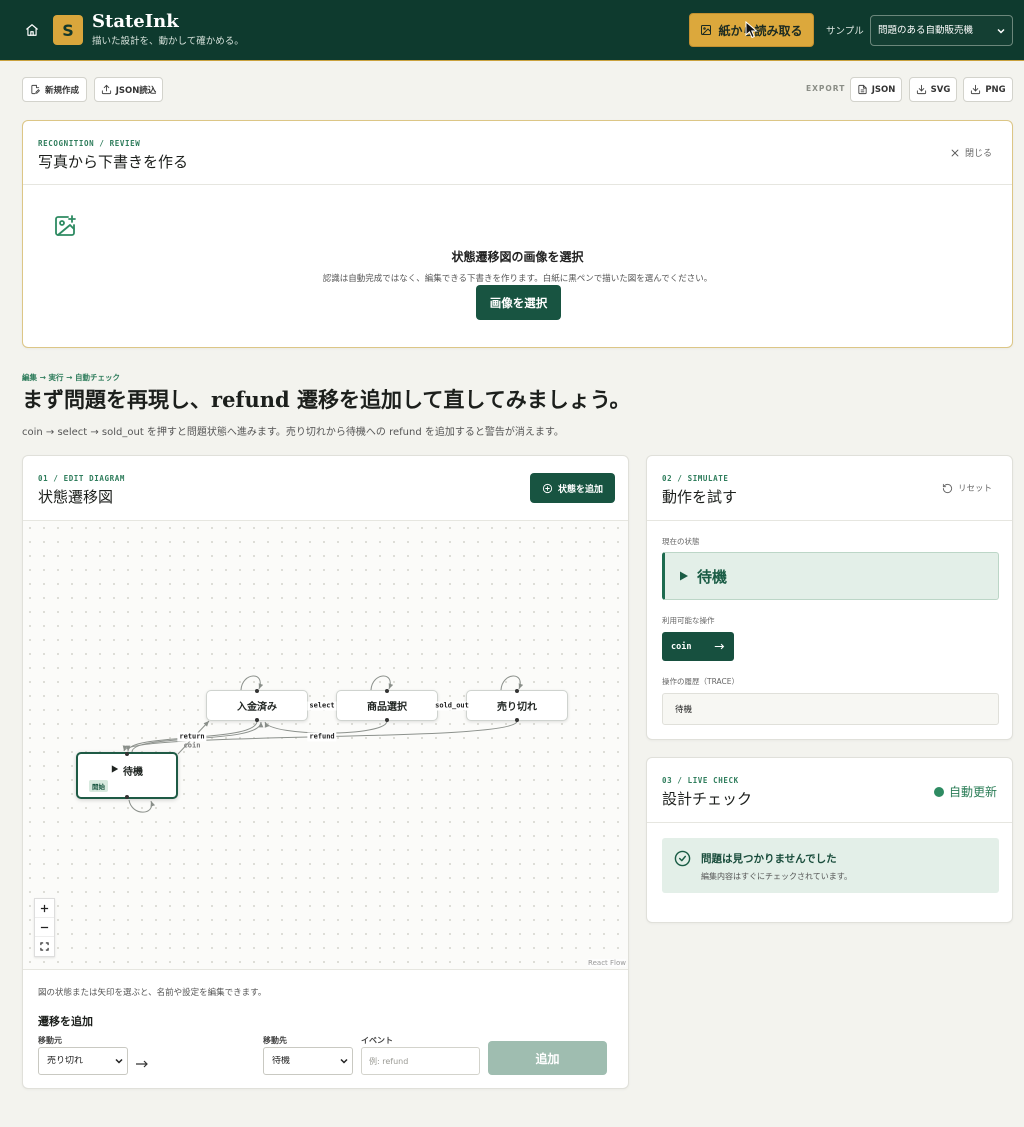 Image resolution: width=1024 pixels, height=1127 pixels. Describe the element at coordinates (420, 1061) in the screenshot. I see `event-input` at that location.